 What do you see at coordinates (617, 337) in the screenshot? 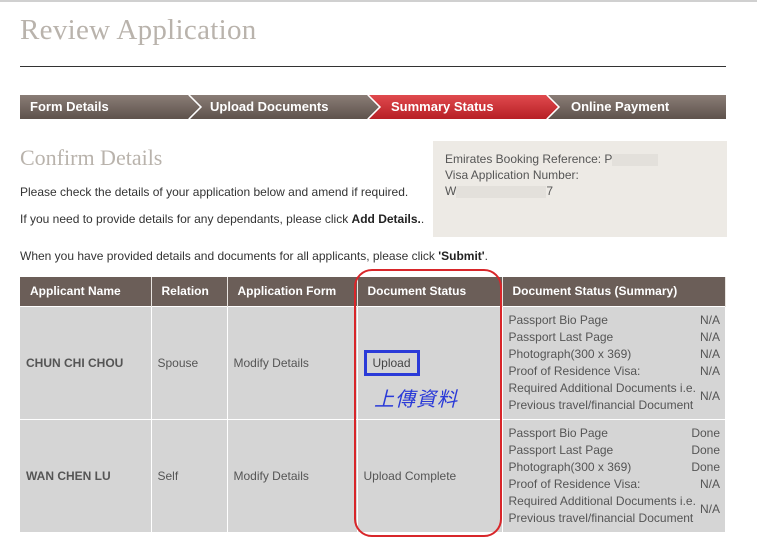
I see `summary-item: Passport Last Page N/A` at bounding box center [617, 337].